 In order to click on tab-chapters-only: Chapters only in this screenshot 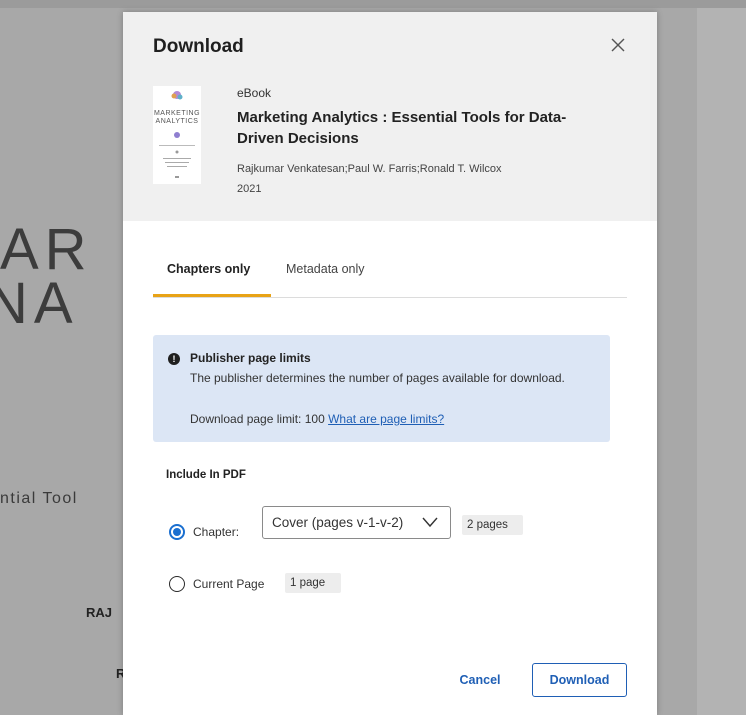, I will do `click(208, 269)`.